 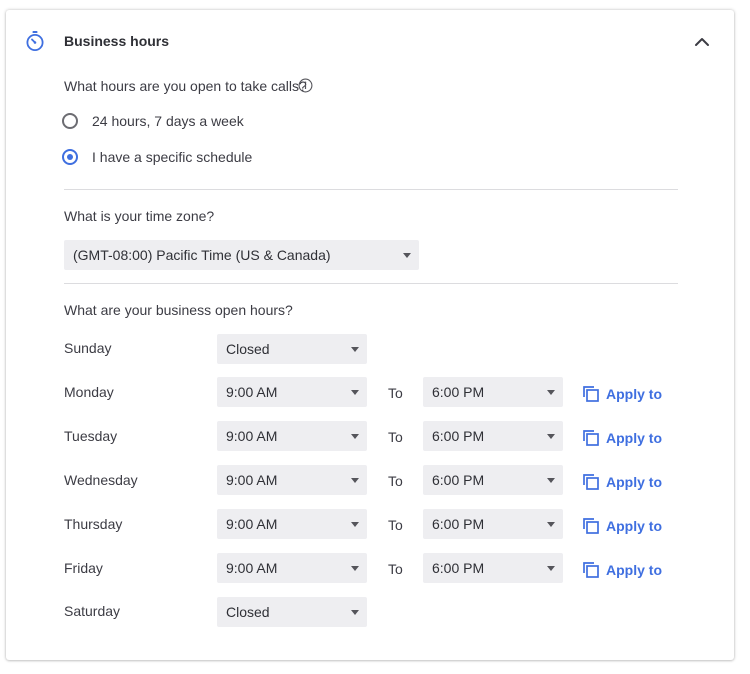 I want to click on open-hours-question: What are your business open hours?, so click(x=178, y=310).